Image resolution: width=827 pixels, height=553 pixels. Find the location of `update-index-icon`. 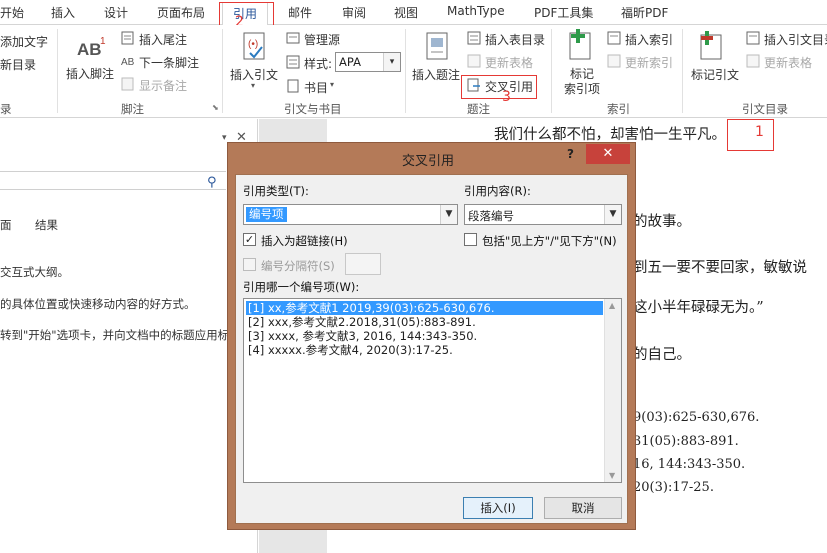

update-index-icon is located at coordinates (614, 61).